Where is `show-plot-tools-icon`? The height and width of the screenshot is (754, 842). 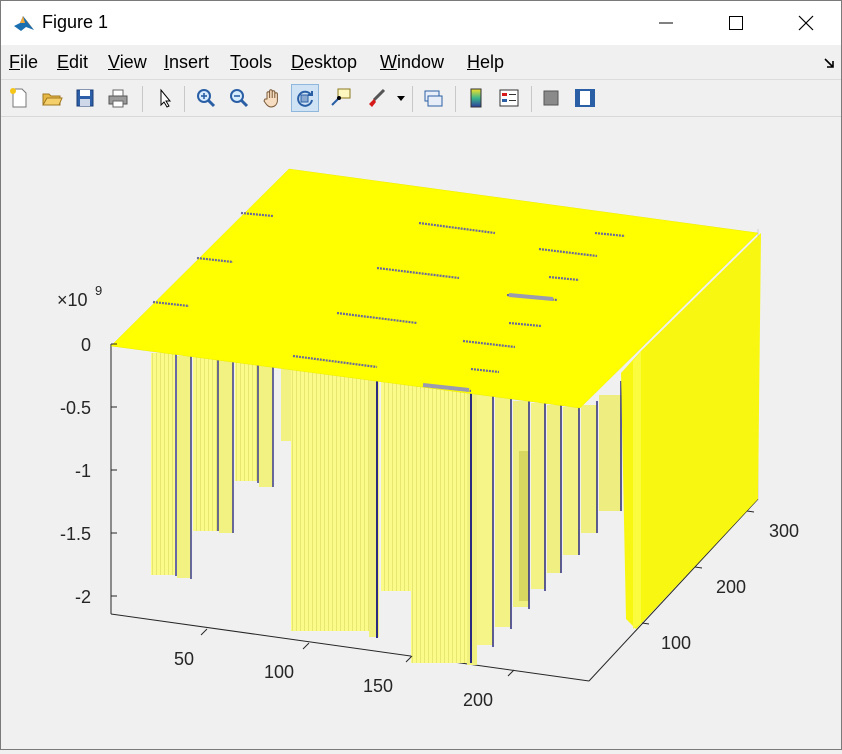
show-plot-tools-icon is located at coordinates (585, 98).